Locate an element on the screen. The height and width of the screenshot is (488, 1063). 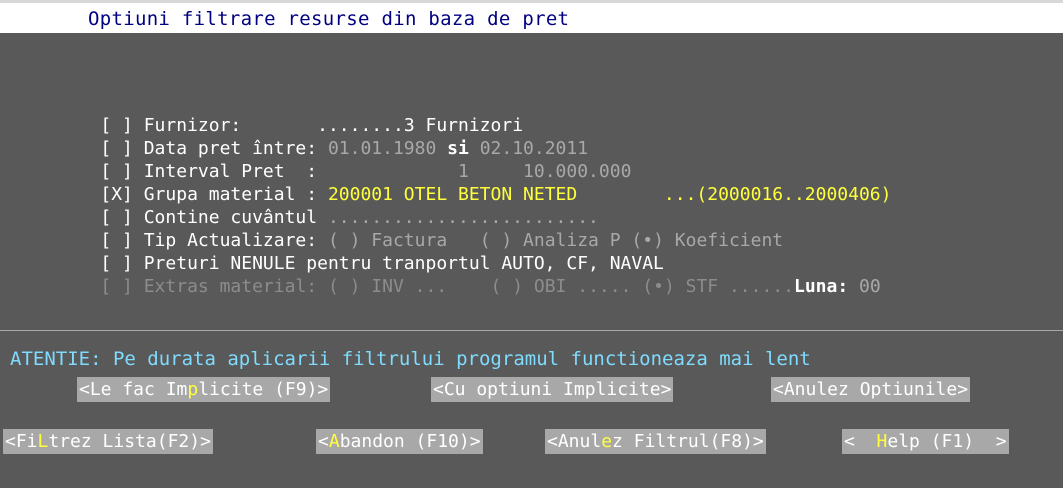
cancel-filter-post: z Filtrul(F8)> is located at coordinates (688, 441).